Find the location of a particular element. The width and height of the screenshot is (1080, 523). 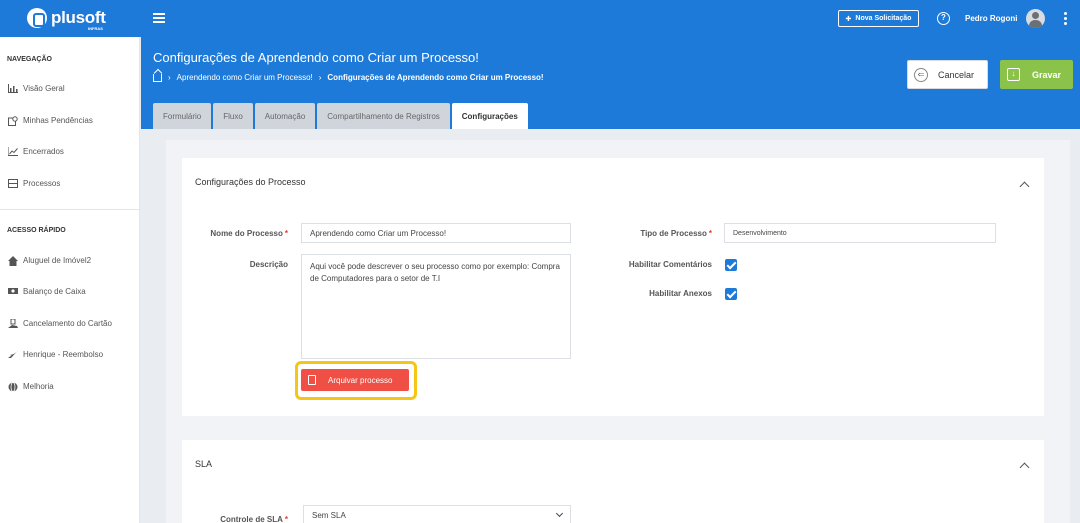

comments-label: Habilitar Comentários is located at coordinates (670, 264).